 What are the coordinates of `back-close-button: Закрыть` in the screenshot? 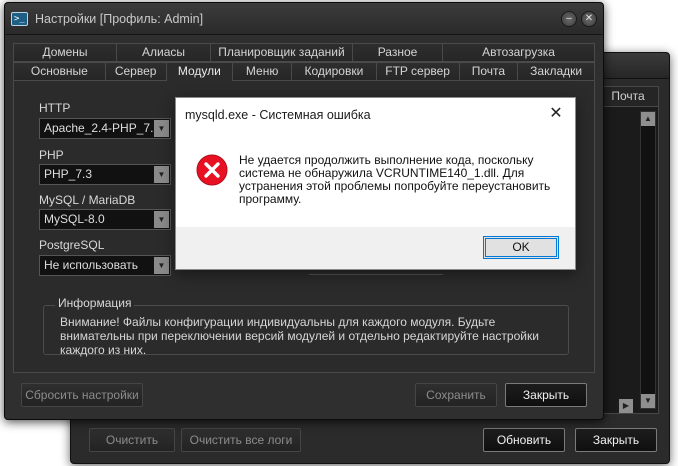 It's located at (616, 440).